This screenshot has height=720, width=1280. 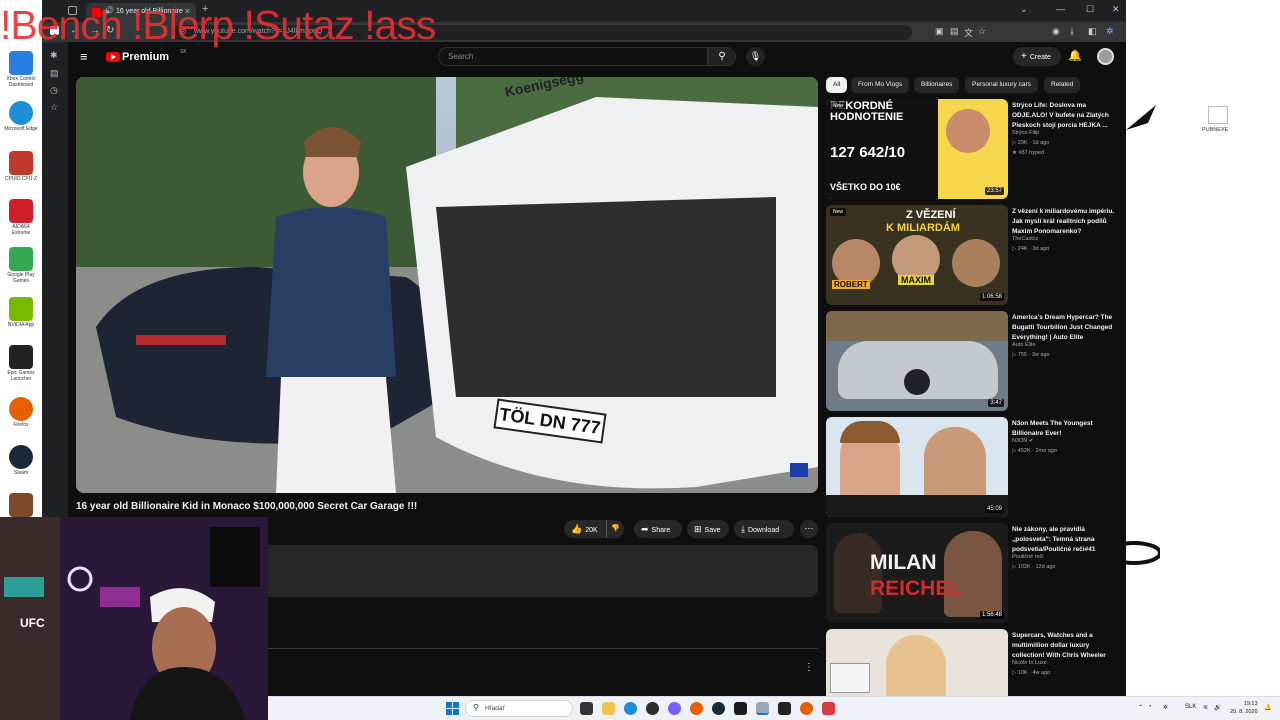 I want to click on bookmark-star-icon: ☆, so click(x=982, y=31).